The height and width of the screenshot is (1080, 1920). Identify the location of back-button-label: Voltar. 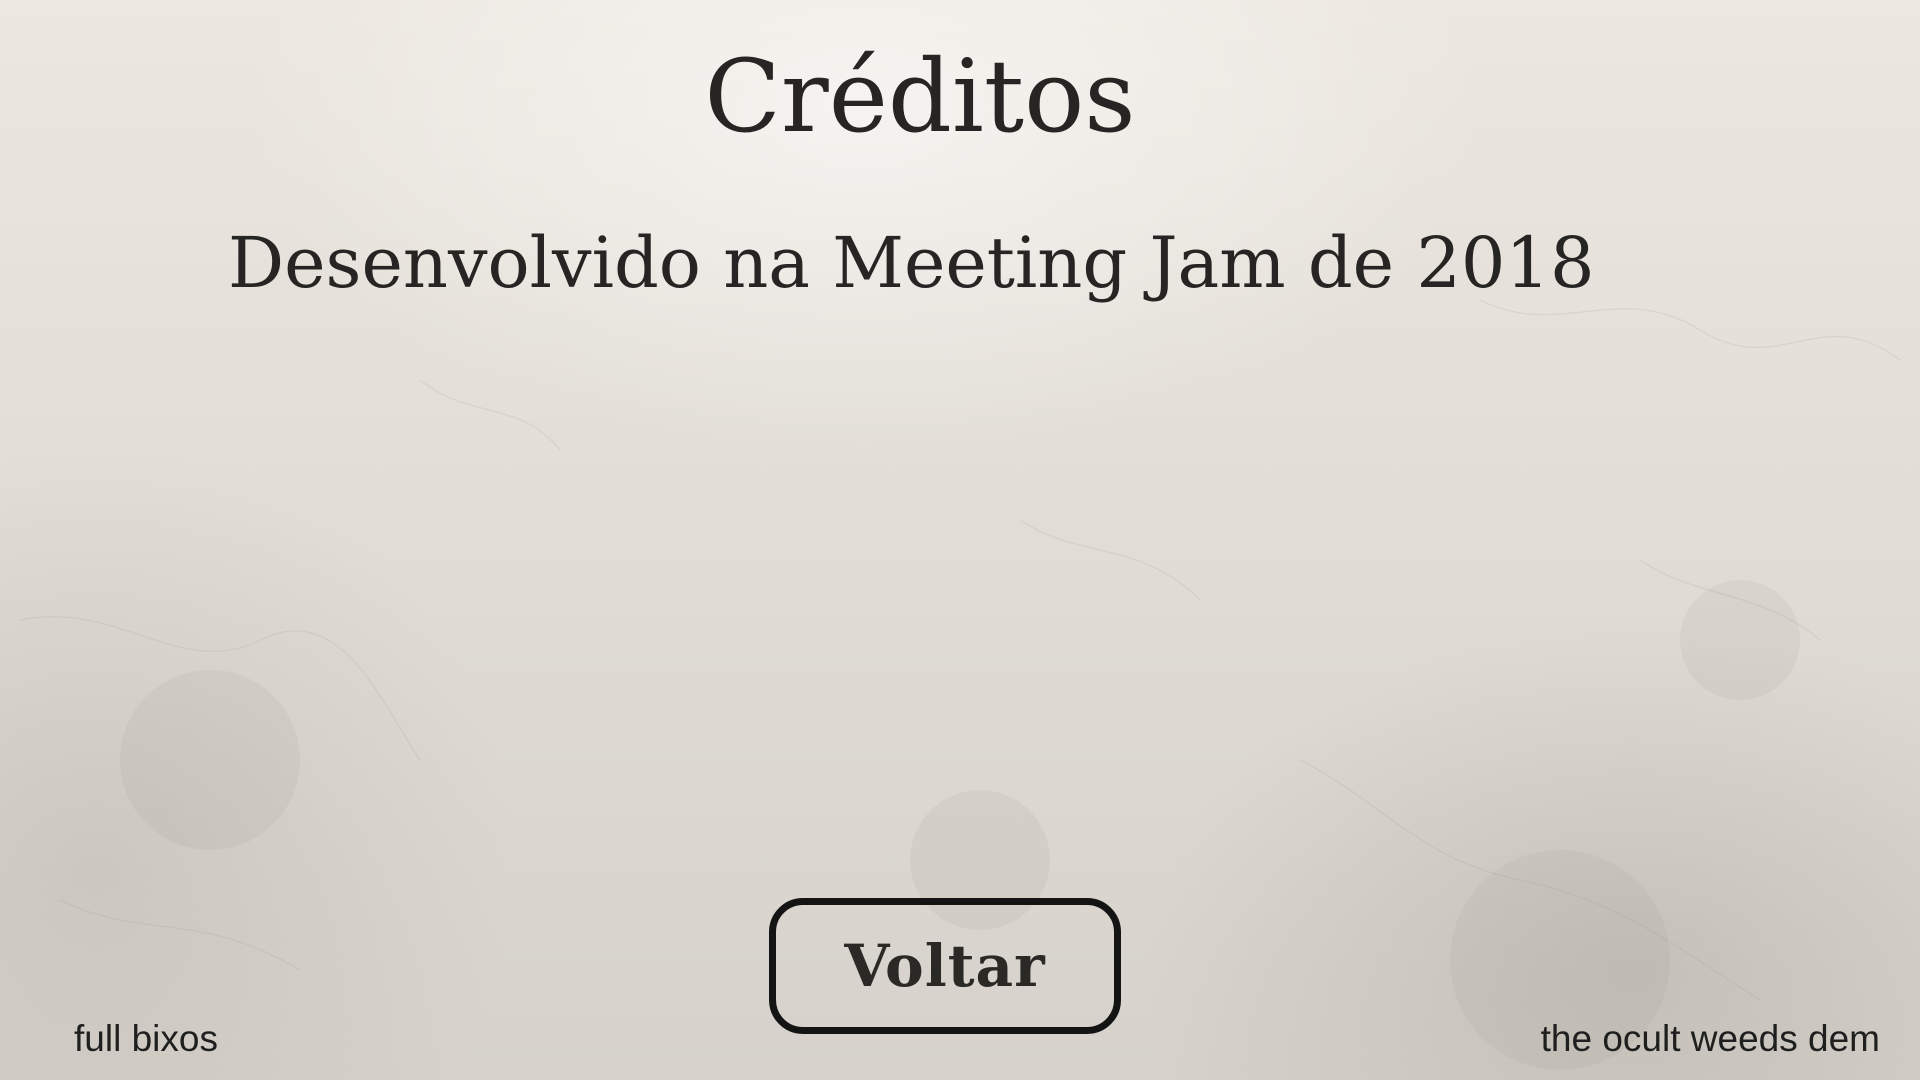
(945, 966).